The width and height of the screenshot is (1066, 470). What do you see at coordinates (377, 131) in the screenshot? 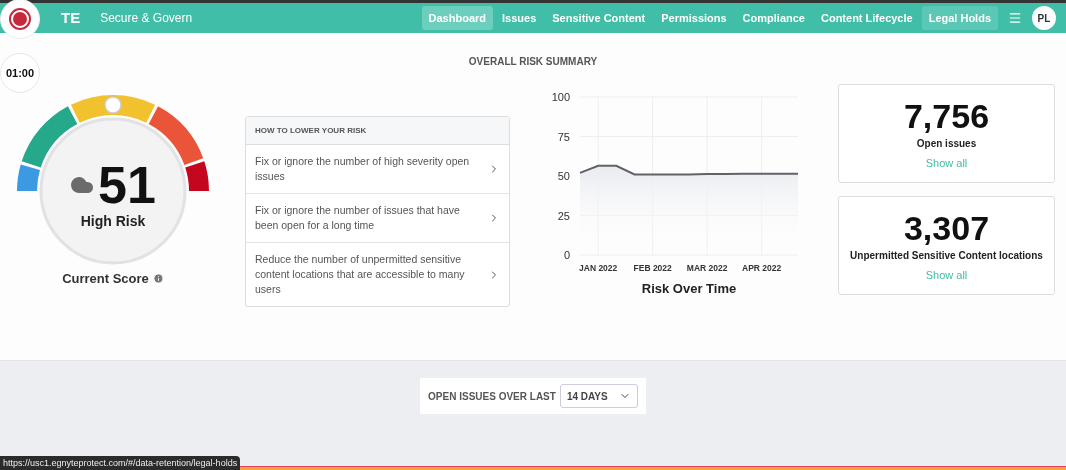
I see `tips-header: HOW TO LOWER YOUR RISK` at bounding box center [377, 131].